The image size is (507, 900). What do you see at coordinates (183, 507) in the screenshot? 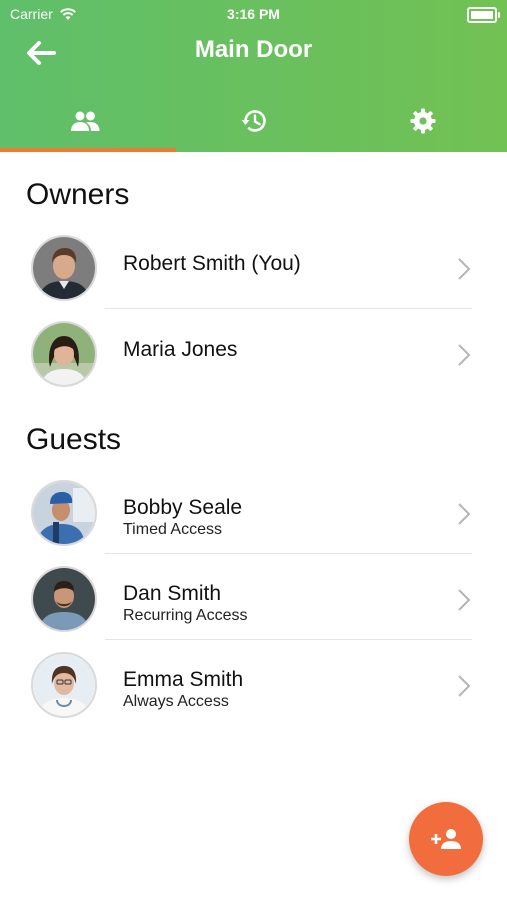
I see `guest-name: Bobby Seale` at bounding box center [183, 507].